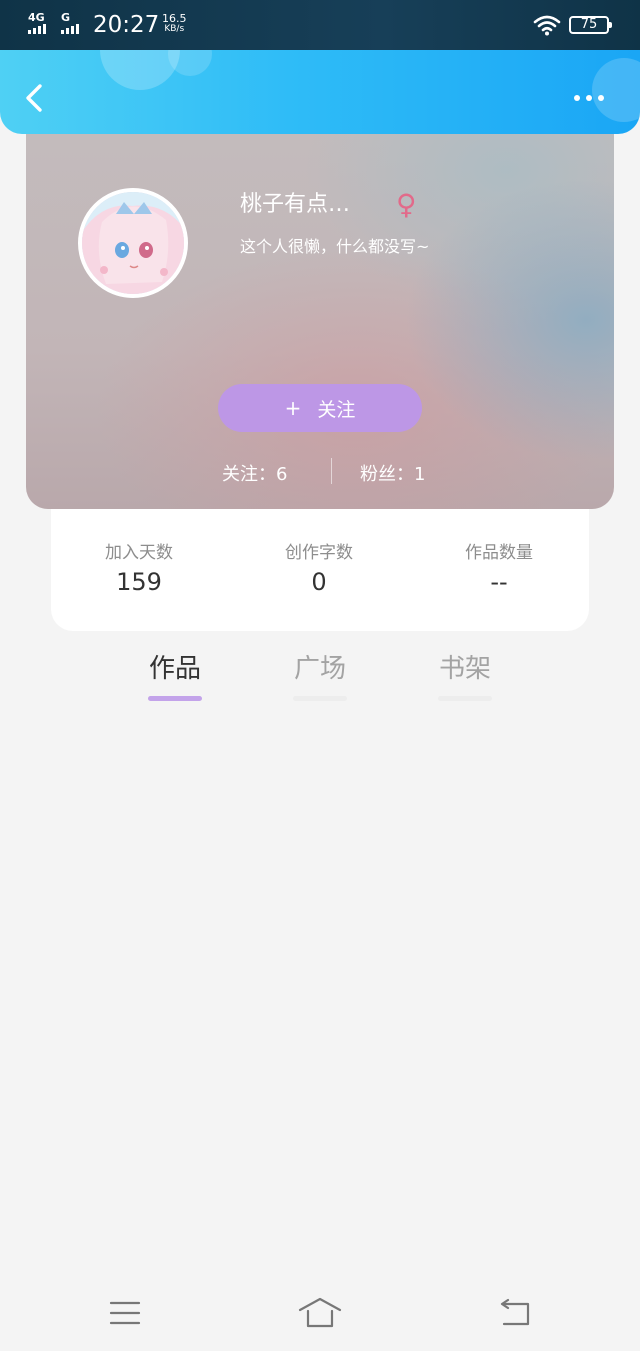 The height and width of the screenshot is (1351, 640). I want to click on network-type-1: 4G, so click(36, 17).